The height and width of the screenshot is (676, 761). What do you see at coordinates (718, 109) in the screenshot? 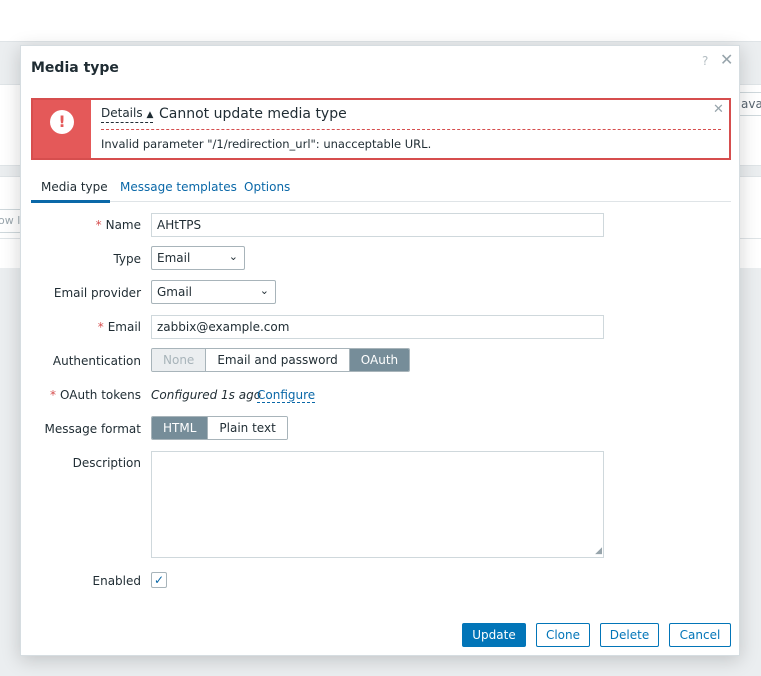
I see `error-close-icon: ✕` at bounding box center [718, 109].